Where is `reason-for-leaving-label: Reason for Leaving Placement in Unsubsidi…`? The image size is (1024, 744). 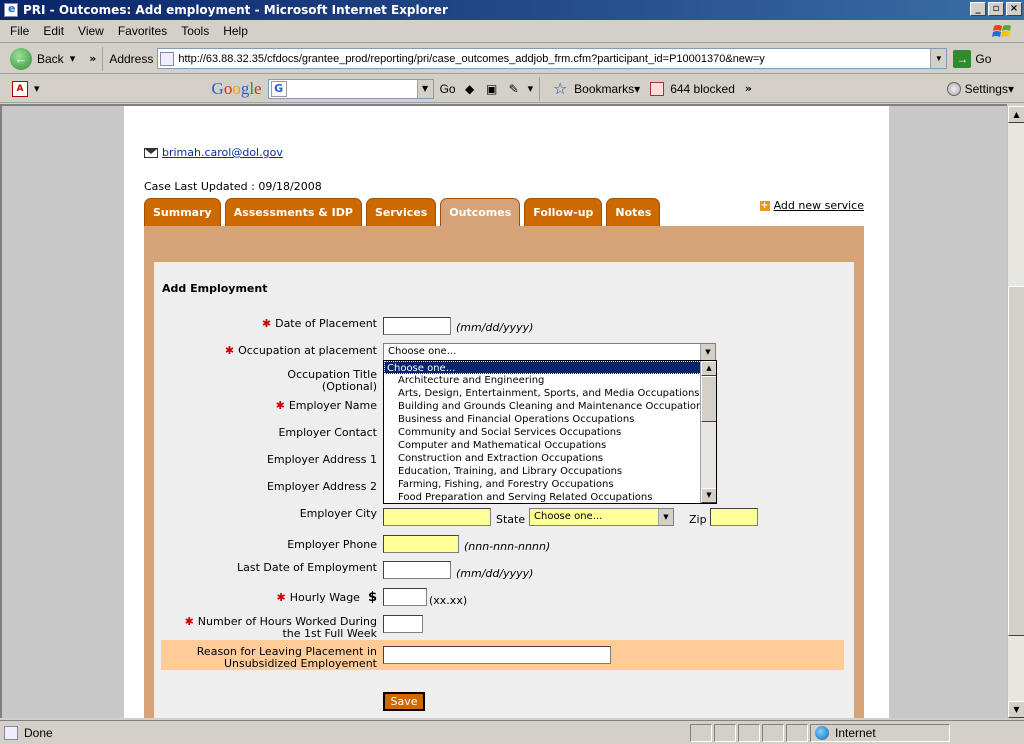
reason-for-leaving-label: Reason for Leaving Placement in Unsubsidi… is located at coordinates (286, 657).